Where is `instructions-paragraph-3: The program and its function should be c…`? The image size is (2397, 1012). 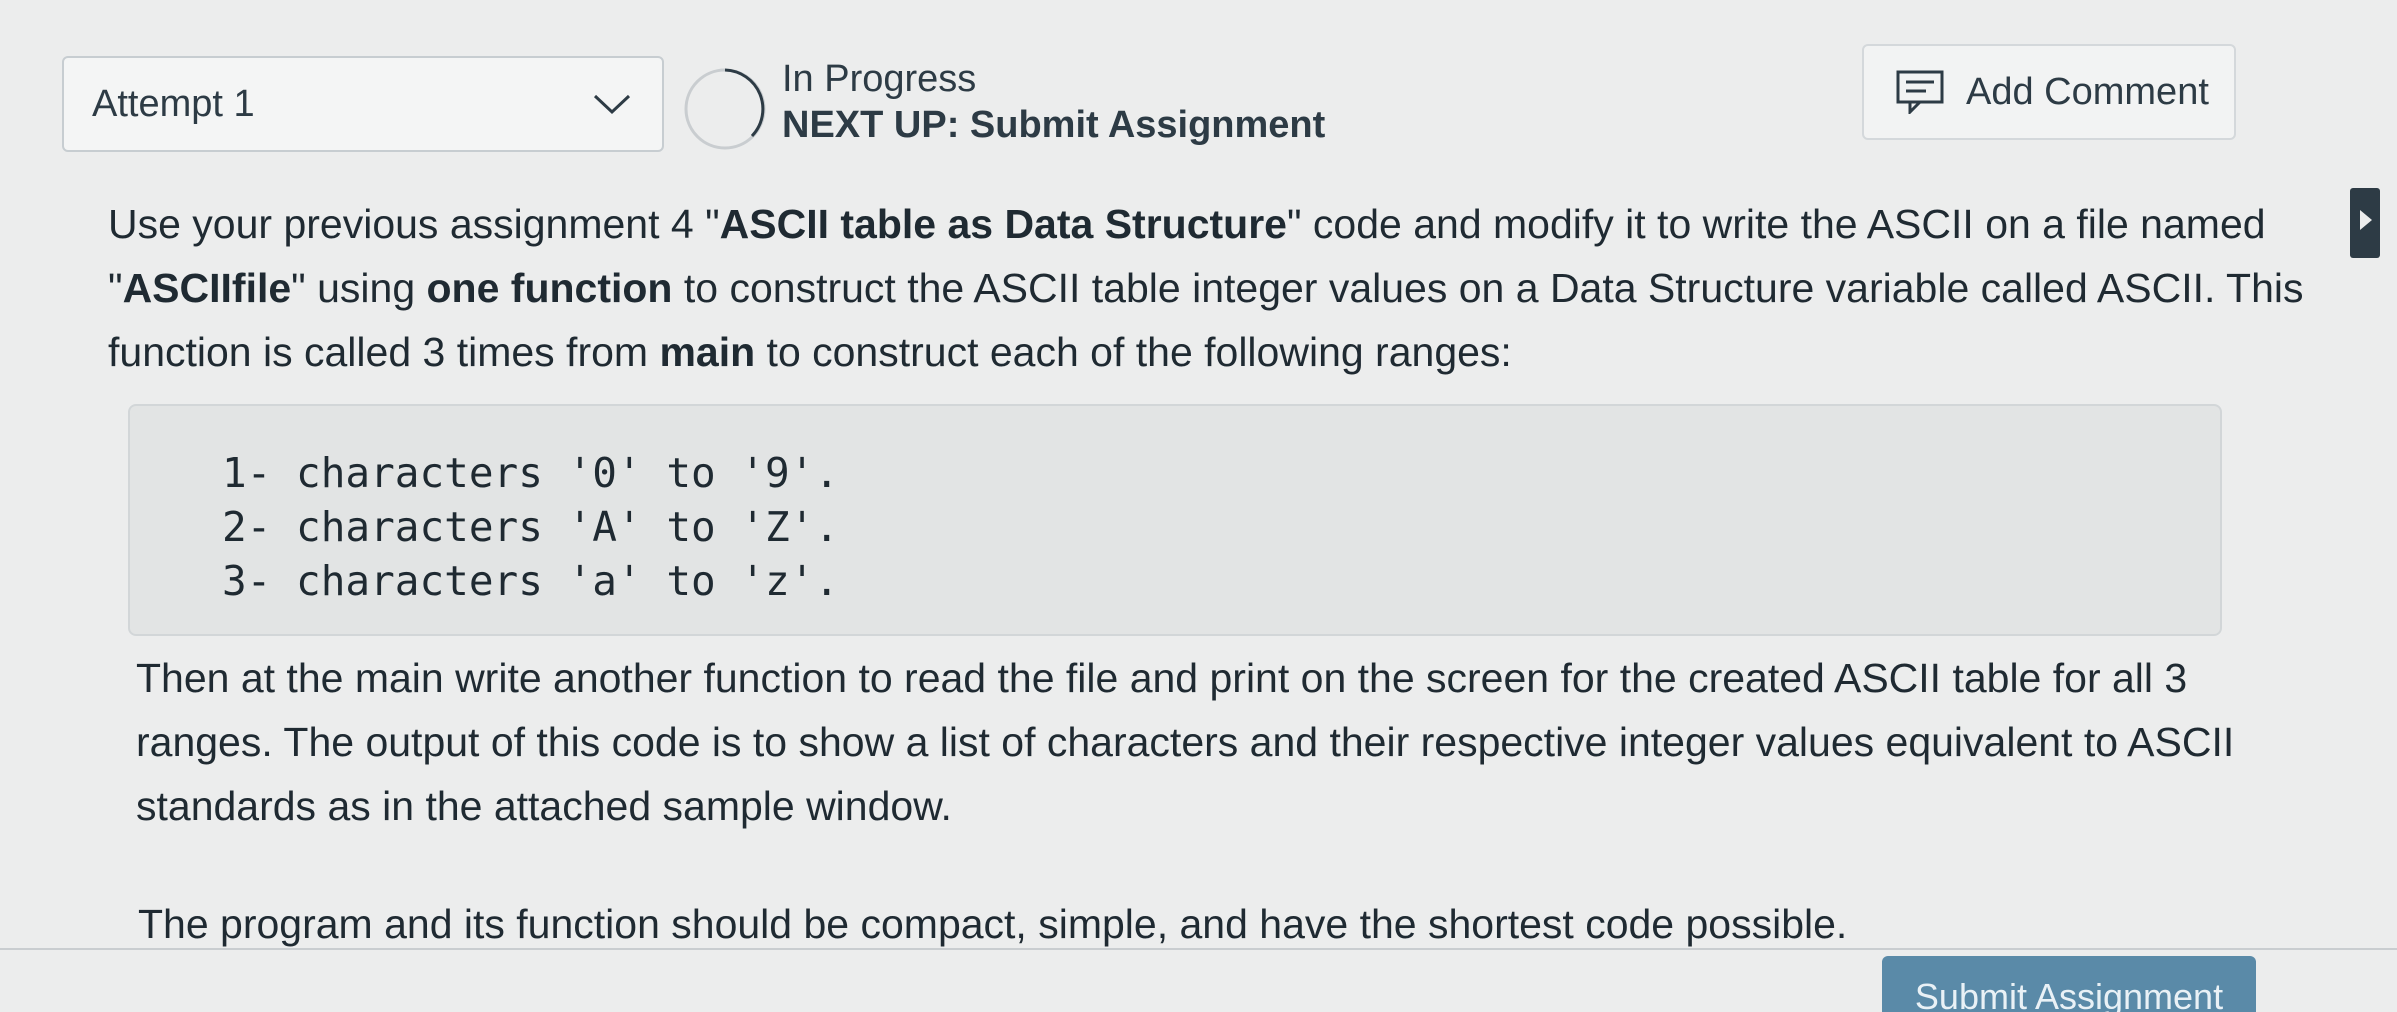 instructions-paragraph-3: The program and its function should be c… is located at coordinates (993, 924).